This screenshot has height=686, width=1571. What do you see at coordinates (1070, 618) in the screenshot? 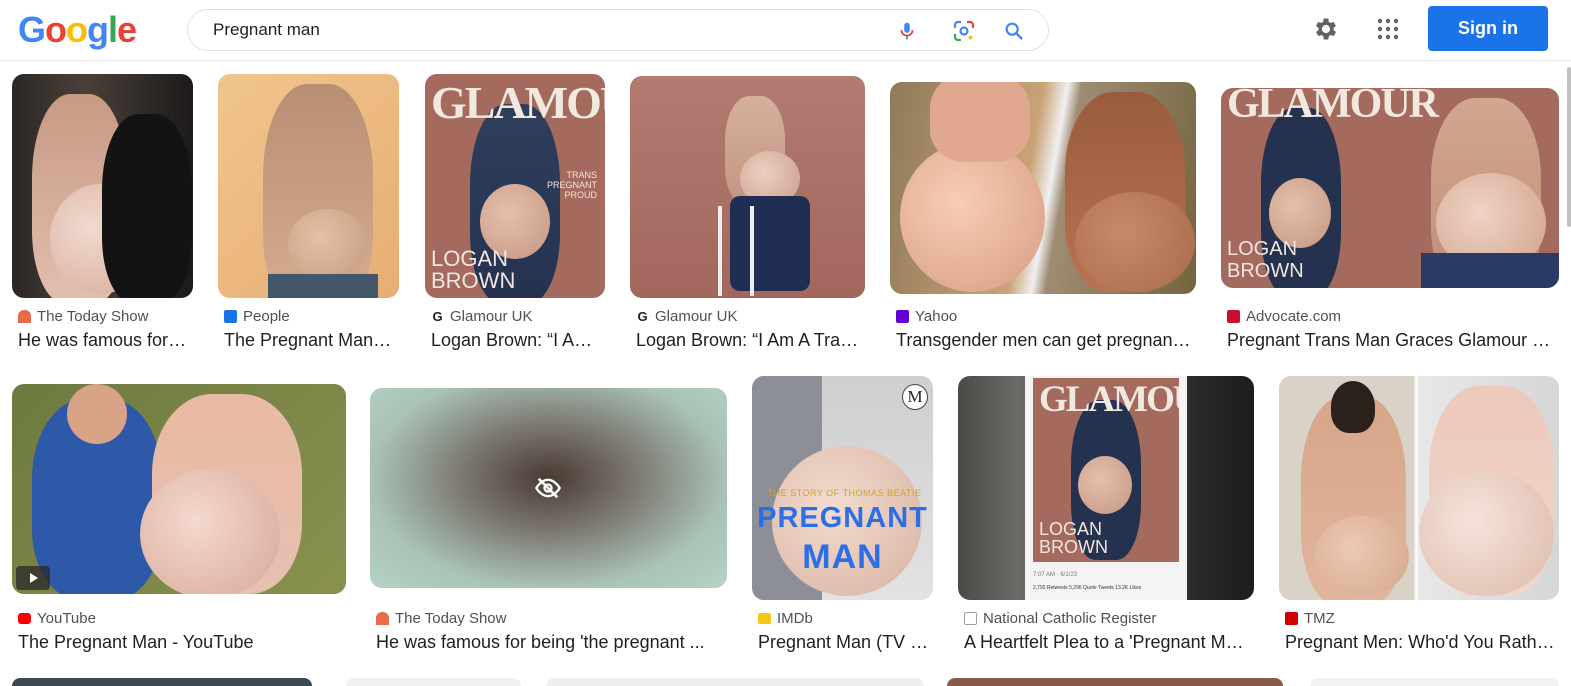
I see `source-name: National Catholic Register` at bounding box center [1070, 618].